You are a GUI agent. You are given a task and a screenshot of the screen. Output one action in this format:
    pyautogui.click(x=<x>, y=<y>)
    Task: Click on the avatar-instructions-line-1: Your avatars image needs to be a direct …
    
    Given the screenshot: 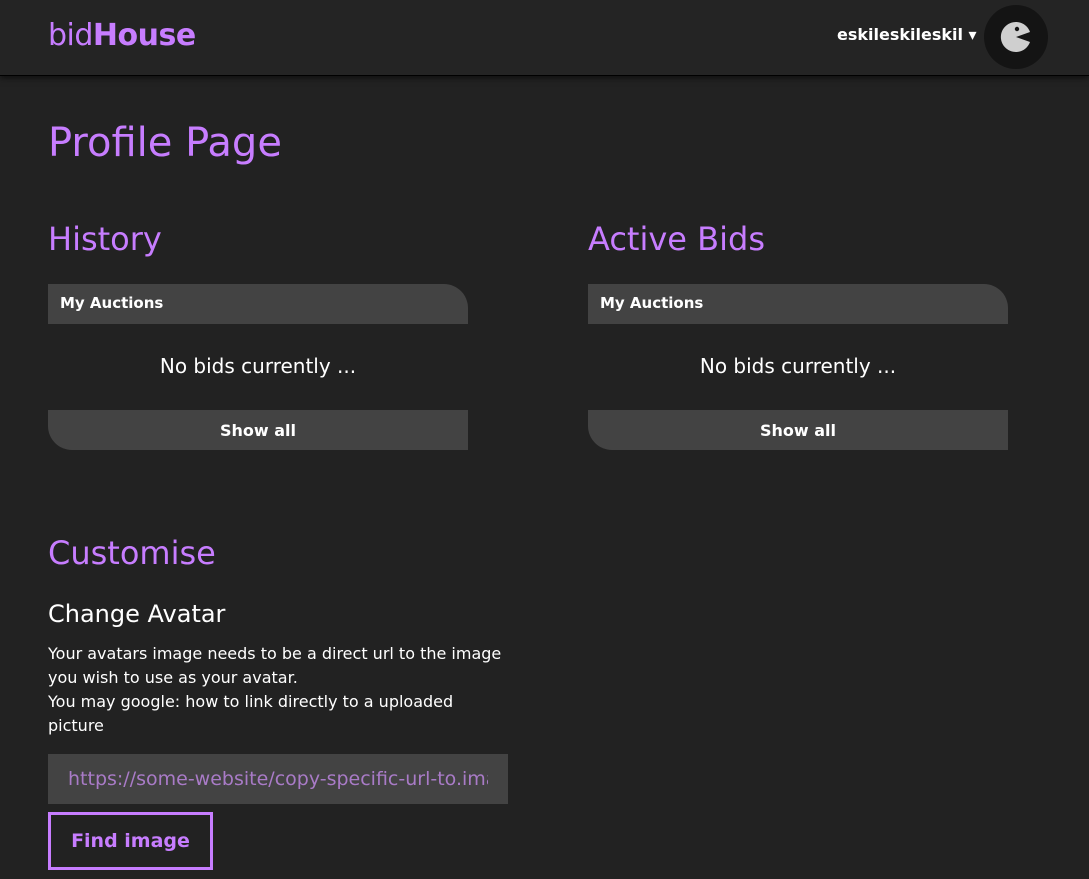 What is the action you would take?
    pyautogui.click(x=275, y=665)
    